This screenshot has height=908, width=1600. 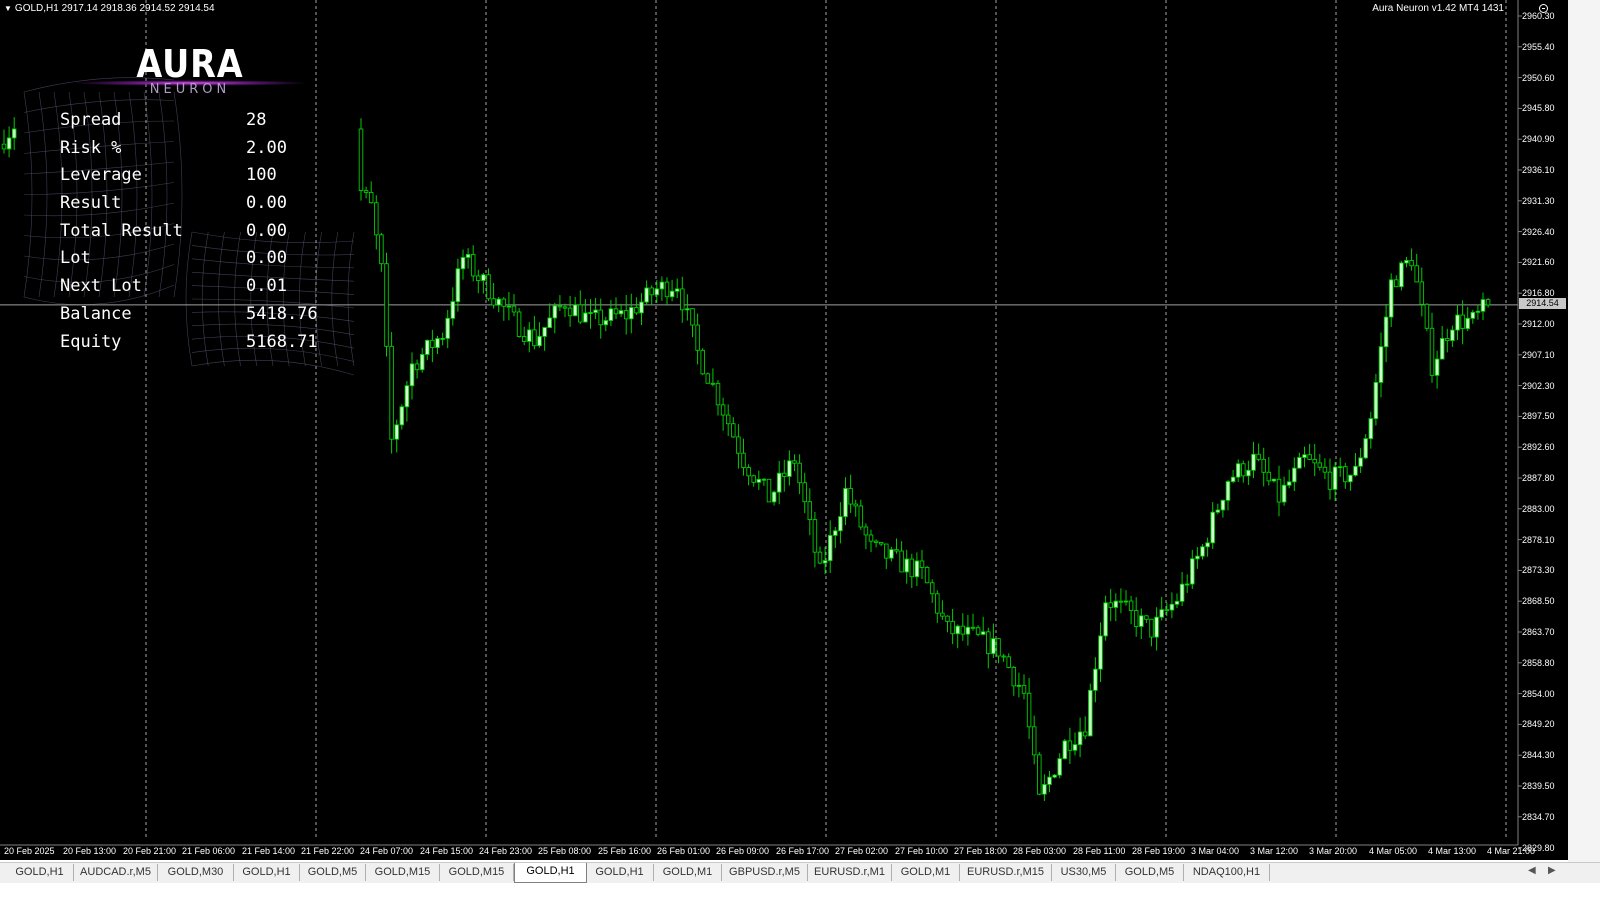 I want to click on mesh-left-line, so click(x=148, y=194).